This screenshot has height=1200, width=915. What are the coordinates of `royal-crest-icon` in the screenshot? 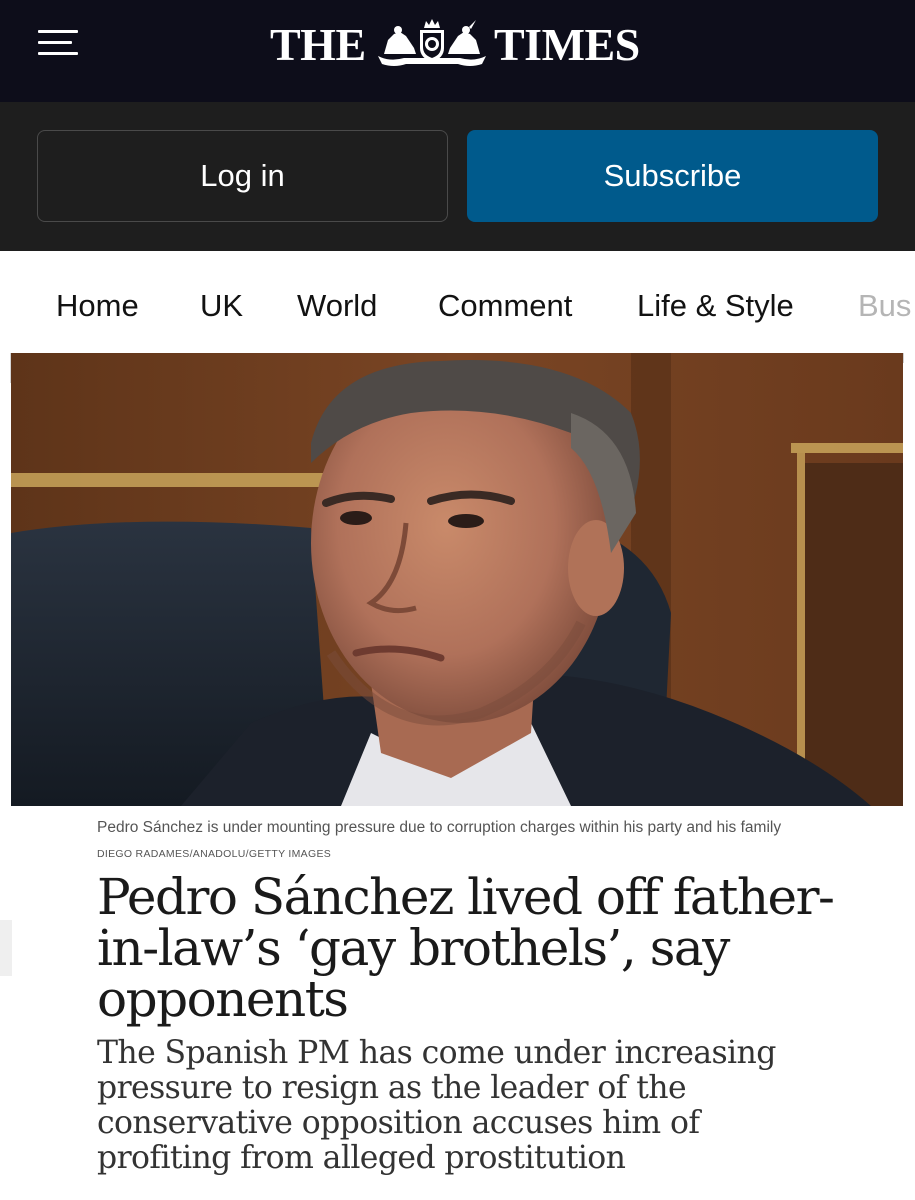 It's located at (432, 42).